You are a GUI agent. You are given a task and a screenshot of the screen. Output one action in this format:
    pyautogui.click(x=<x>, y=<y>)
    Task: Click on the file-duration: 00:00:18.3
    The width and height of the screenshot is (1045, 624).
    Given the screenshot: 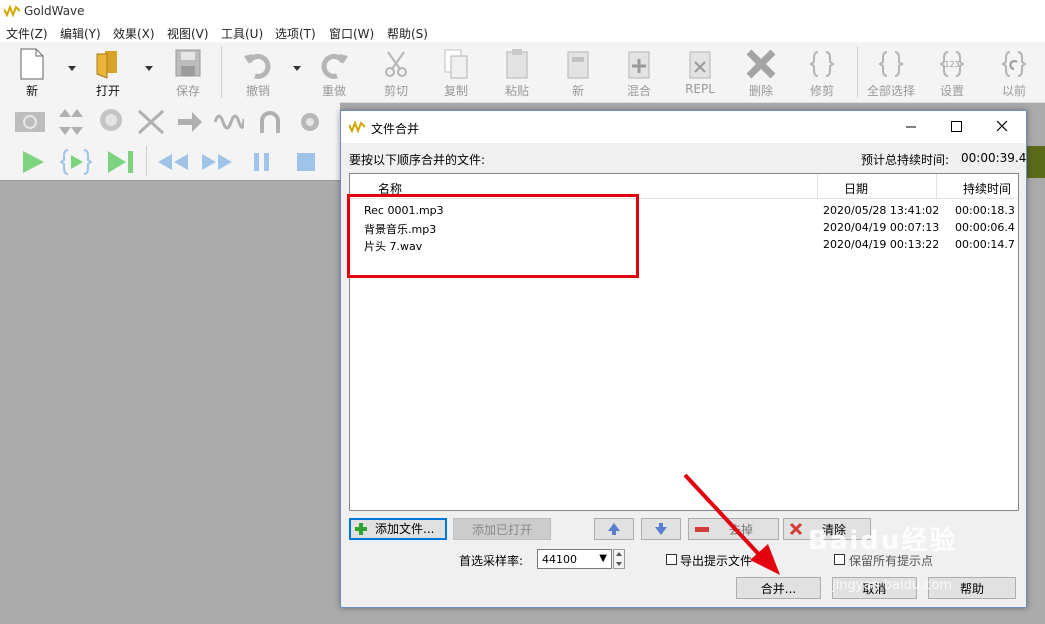 What is the action you would take?
    pyautogui.click(x=985, y=210)
    